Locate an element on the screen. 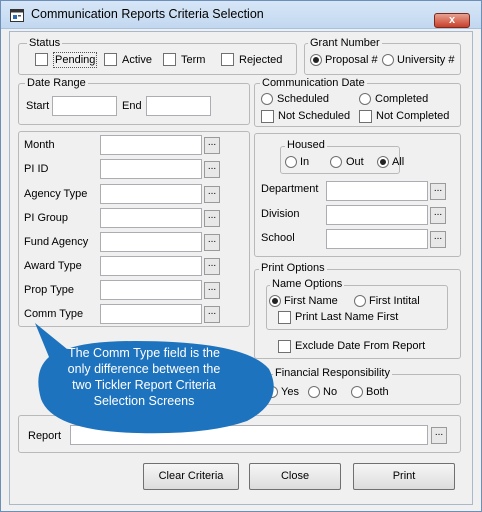 This screenshot has width=482, height=512. pi-id-input is located at coordinates (151, 169).